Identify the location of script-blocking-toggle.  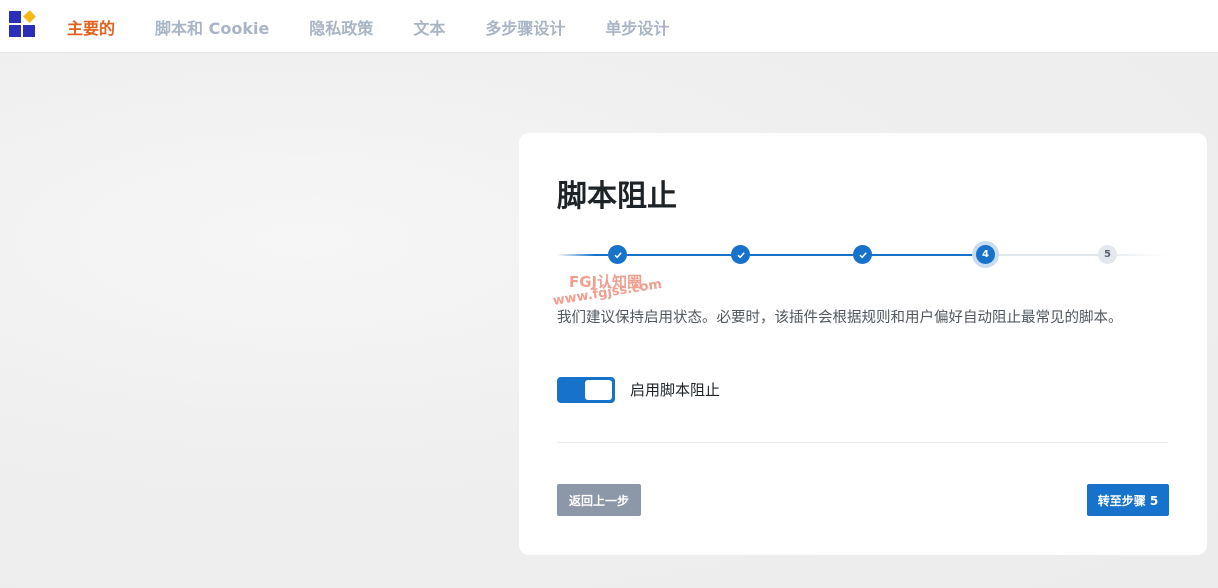
(586, 390).